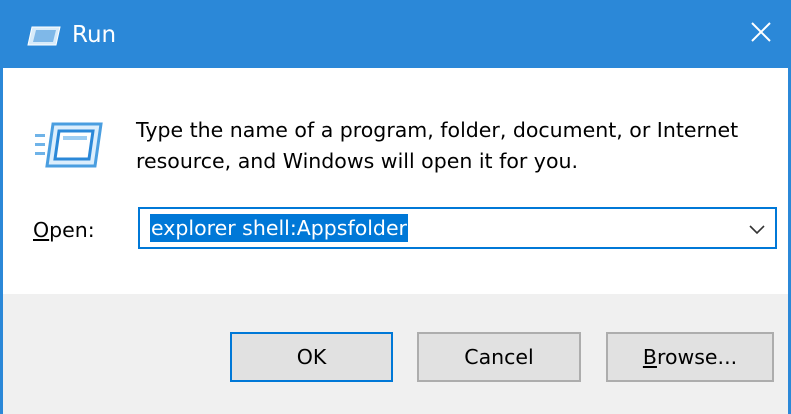  I want to click on ok-button: OK, so click(311, 357).